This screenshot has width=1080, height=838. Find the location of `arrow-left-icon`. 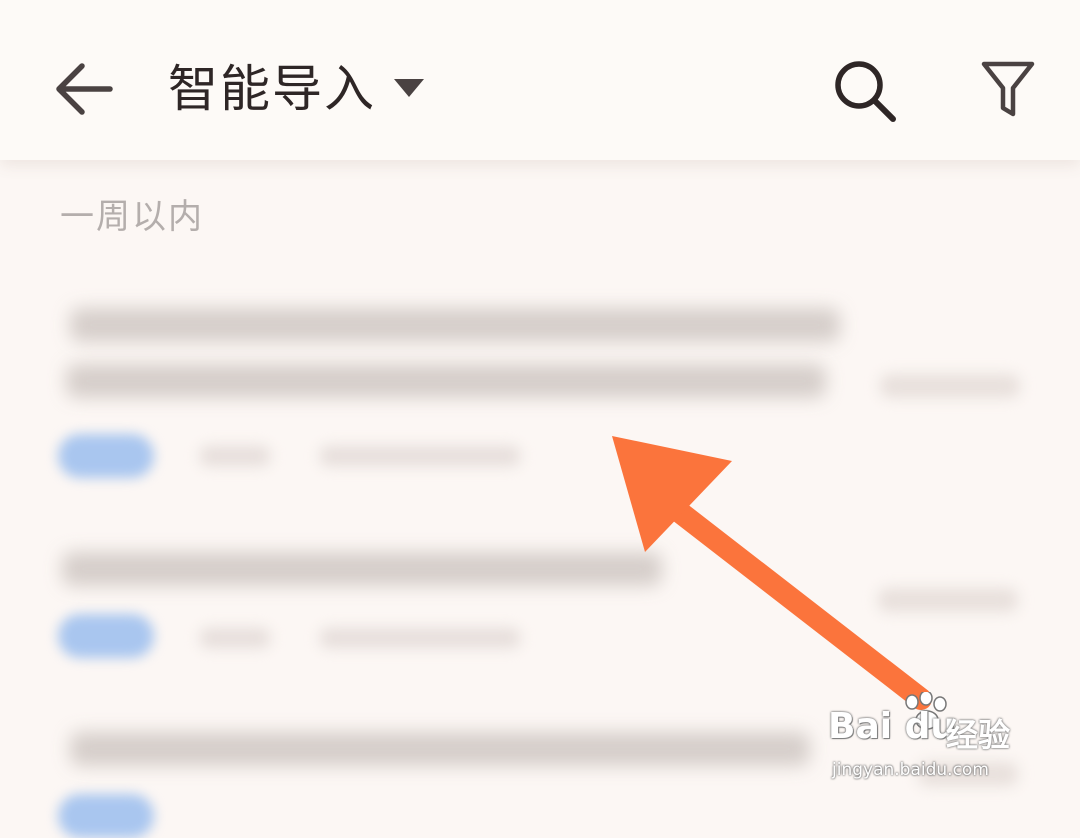

arrow-left-icon is located at coordinates (83, 89).